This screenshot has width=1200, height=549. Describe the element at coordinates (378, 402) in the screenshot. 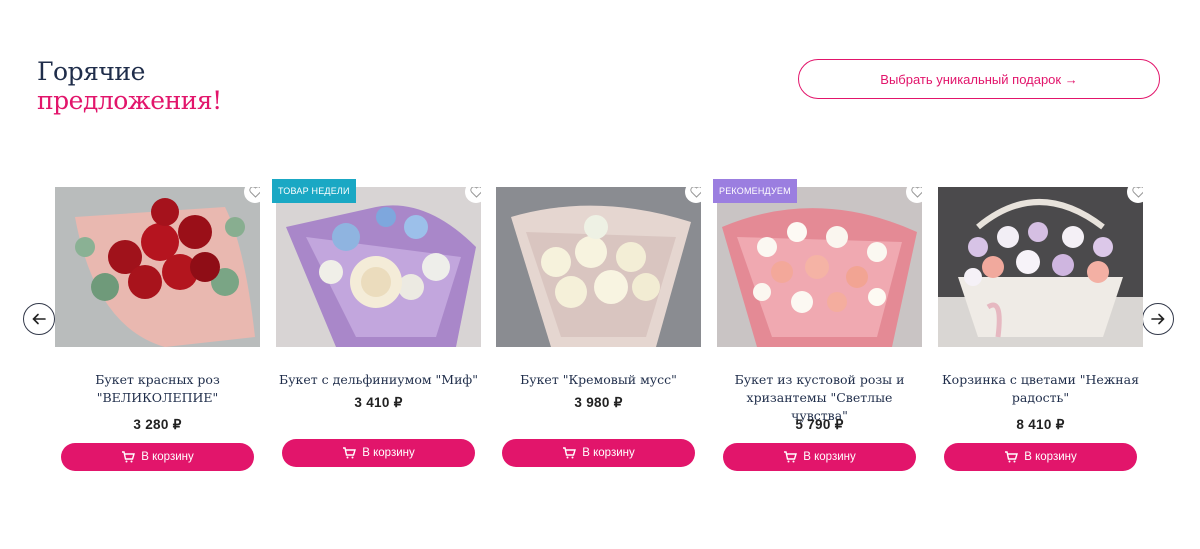

I see `product-price: 3 410 ₽` at that location.